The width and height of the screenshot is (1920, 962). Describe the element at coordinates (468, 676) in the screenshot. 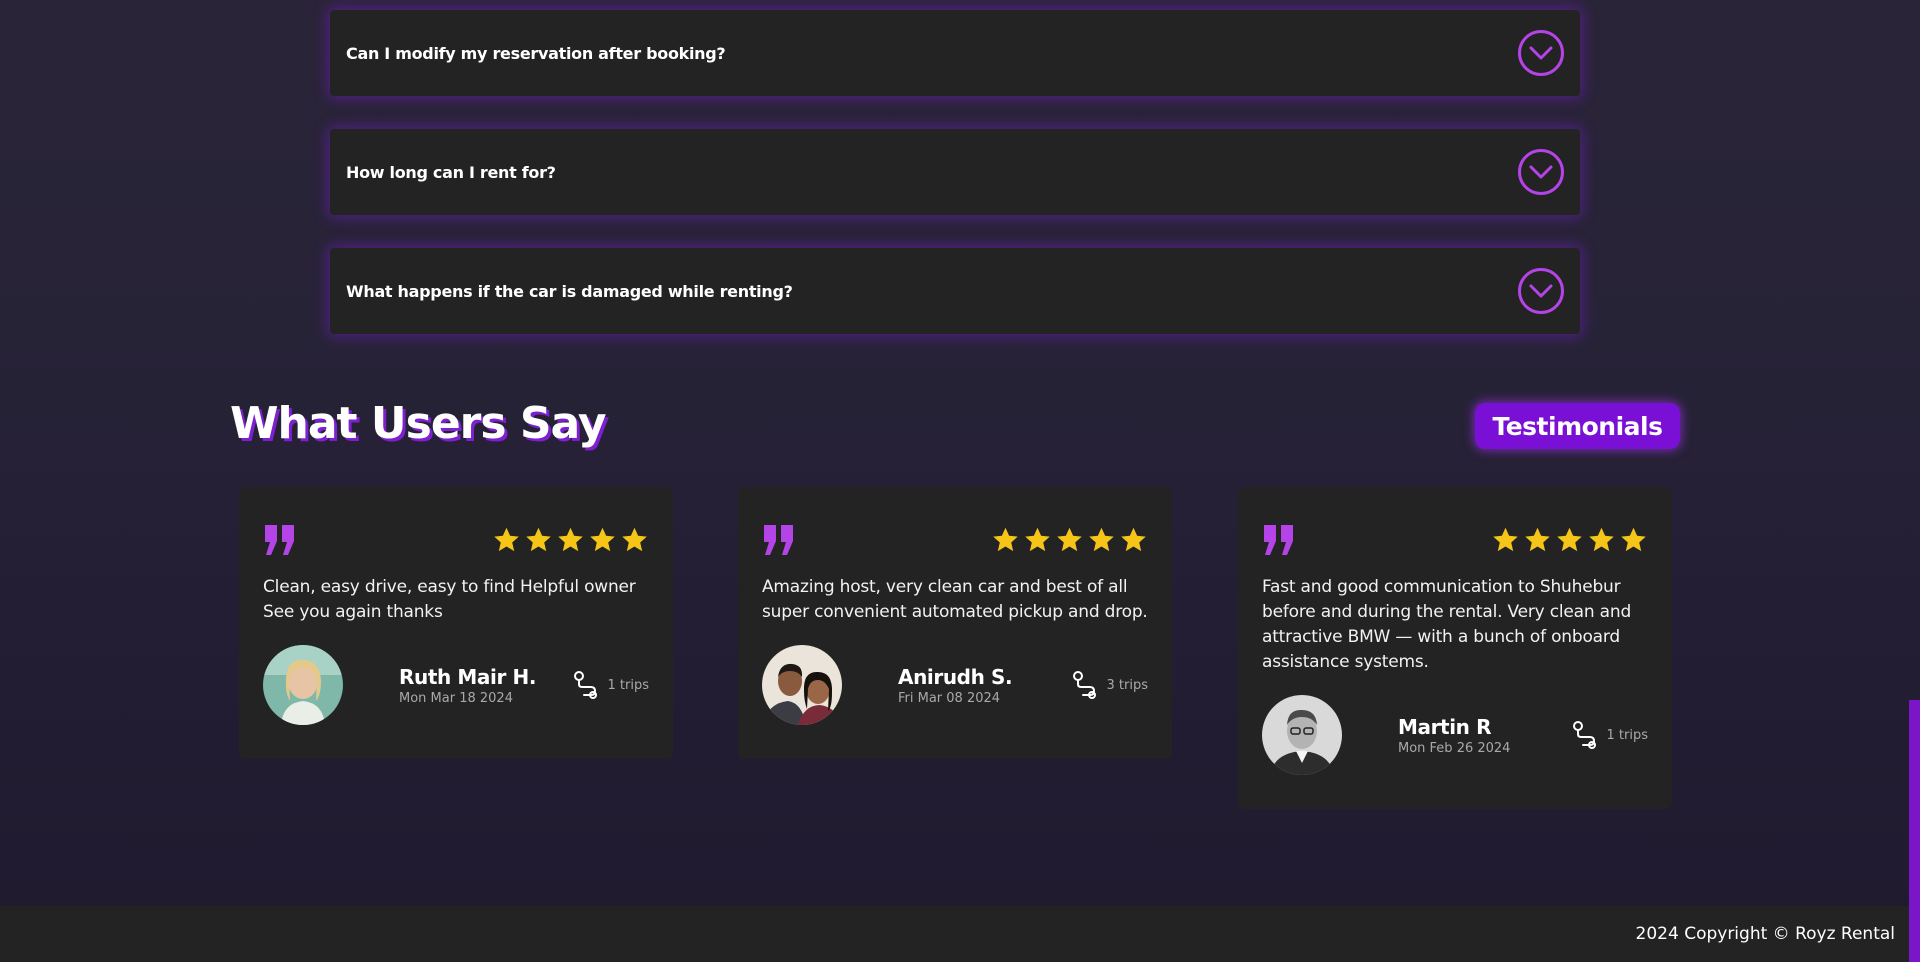

I see `reviewer-name: Ruth Mair H.` at that location.